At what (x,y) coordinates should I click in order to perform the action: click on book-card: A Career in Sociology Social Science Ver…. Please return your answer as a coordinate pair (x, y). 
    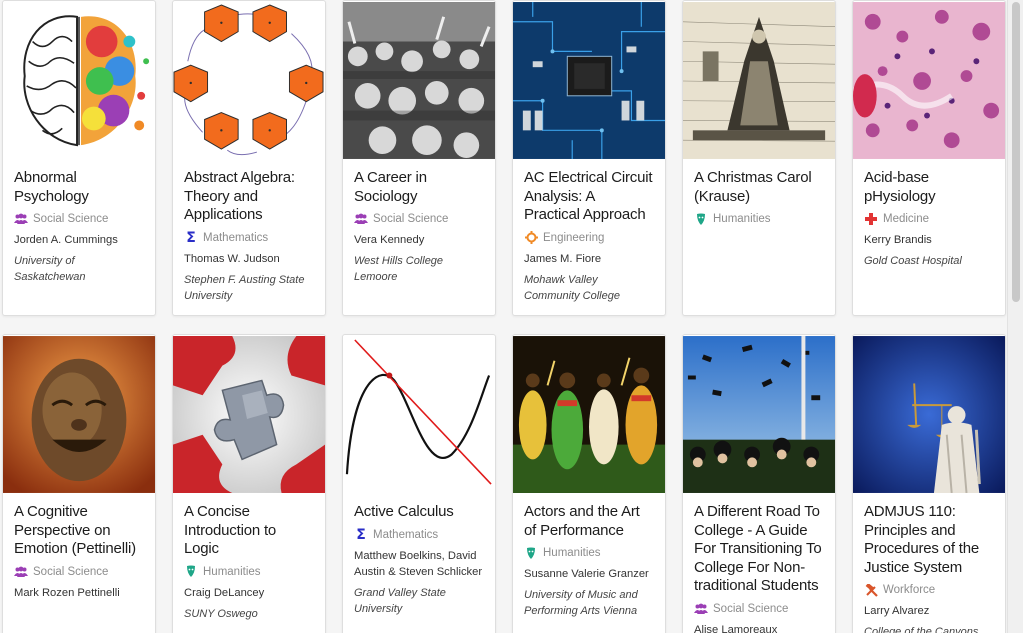
    Looking at the image, I should click on (419, 158).